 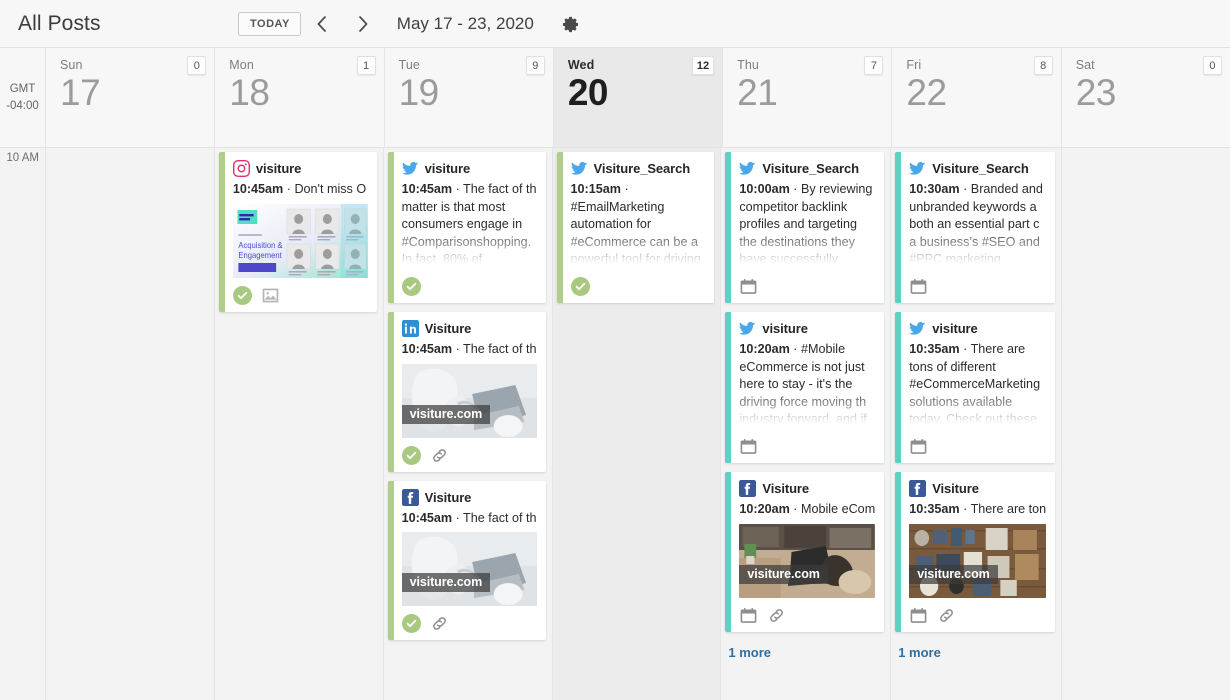 I want to click on day-of-week-label: Sun, so click(x=71, y=65).